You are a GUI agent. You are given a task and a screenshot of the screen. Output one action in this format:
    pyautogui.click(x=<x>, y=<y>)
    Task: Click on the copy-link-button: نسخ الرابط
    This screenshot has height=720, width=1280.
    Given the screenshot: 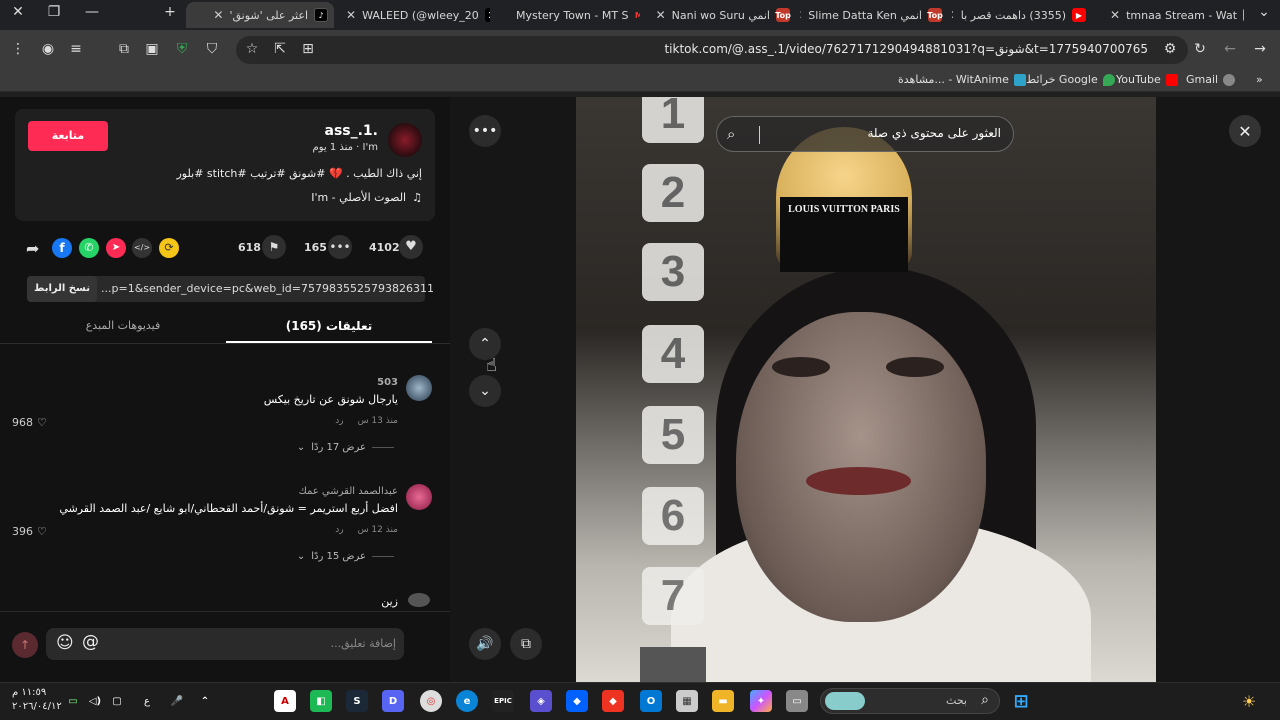 What is the action you would take?
    pyautogui.click(x=62, y=289)
    